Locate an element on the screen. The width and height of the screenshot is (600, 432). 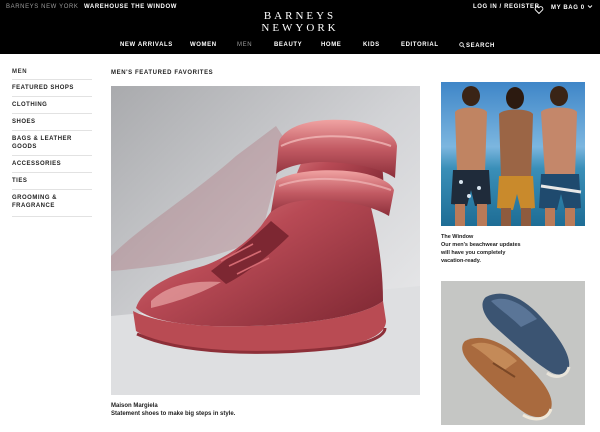
nav-search-label: SEARCH is located at coordinates (480, 46).